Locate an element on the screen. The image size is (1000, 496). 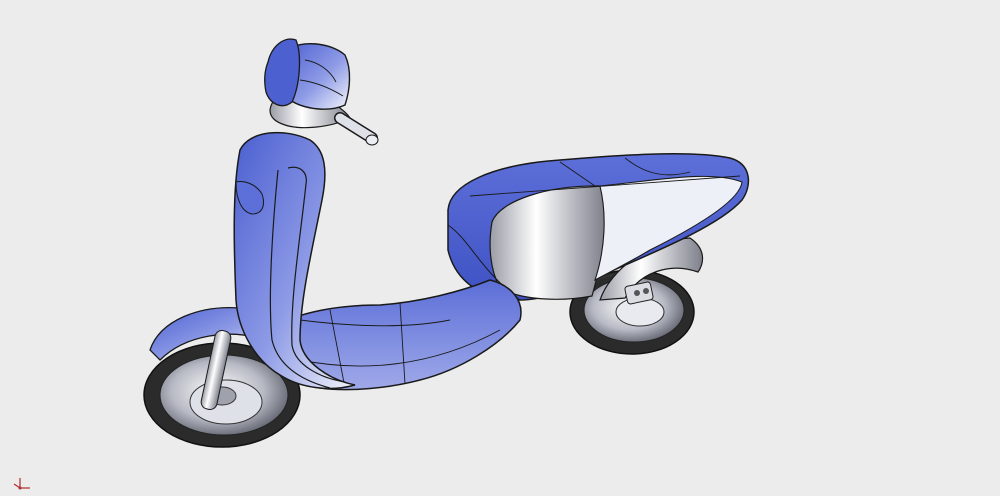
handlebar-head is located at coordinates (321, 92).